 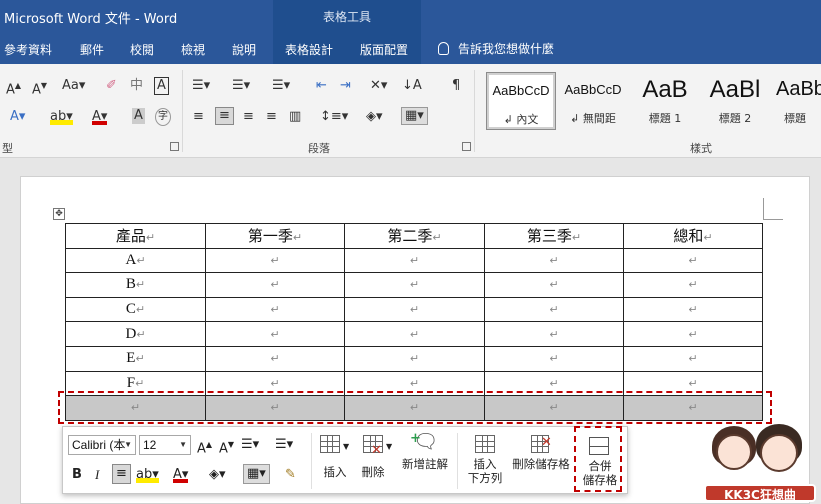 What do you see at coordinates (161, 86) in the screenshot?
I see `char-border-icon: A` at bounding box center [161, 86].